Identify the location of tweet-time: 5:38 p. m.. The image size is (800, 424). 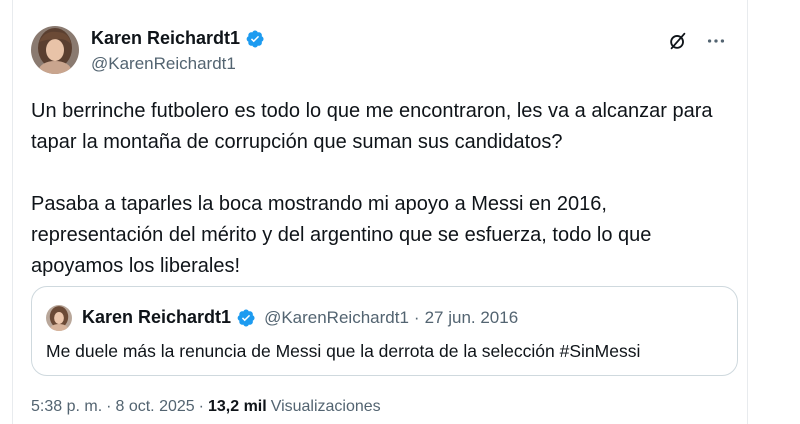
(66, 407).